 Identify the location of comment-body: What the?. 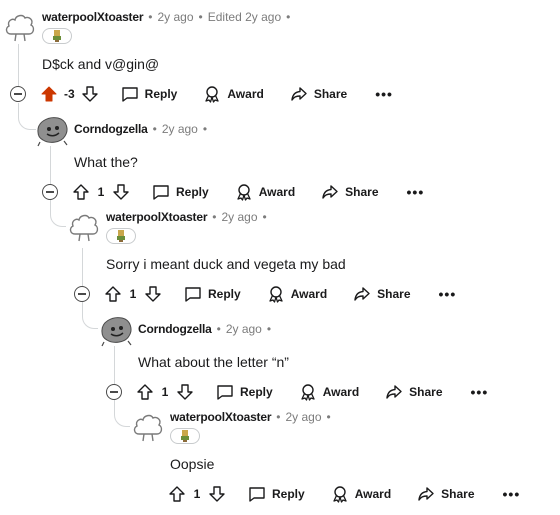
(106, 162).